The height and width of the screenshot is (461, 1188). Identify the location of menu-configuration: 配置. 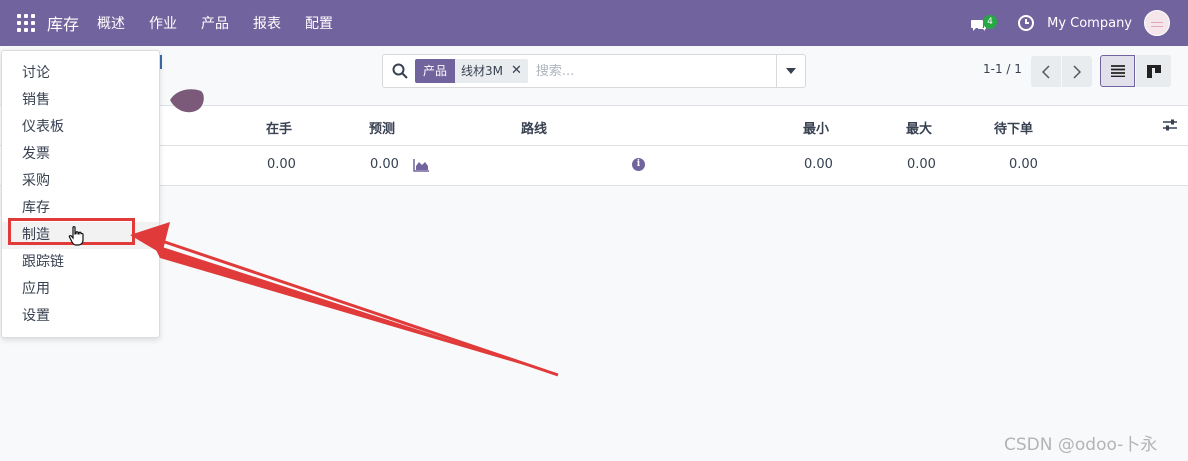
(319, 23).